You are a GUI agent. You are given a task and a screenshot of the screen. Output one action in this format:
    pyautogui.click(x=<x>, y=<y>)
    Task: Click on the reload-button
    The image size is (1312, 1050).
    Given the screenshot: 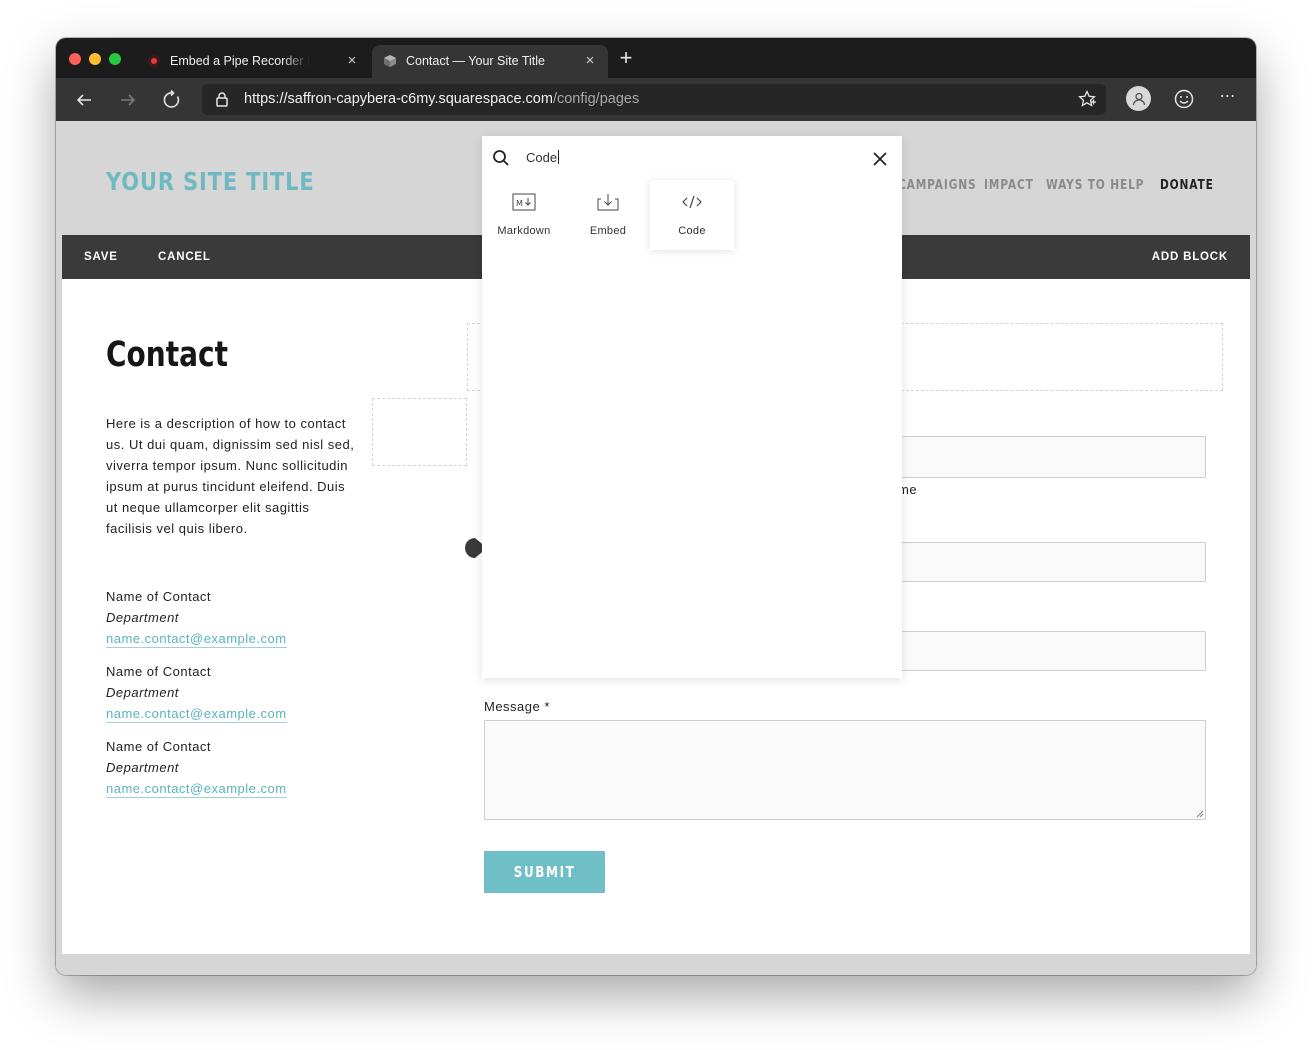 What is the action you would take?
    pyautogui.click(x=172, y=100)
    